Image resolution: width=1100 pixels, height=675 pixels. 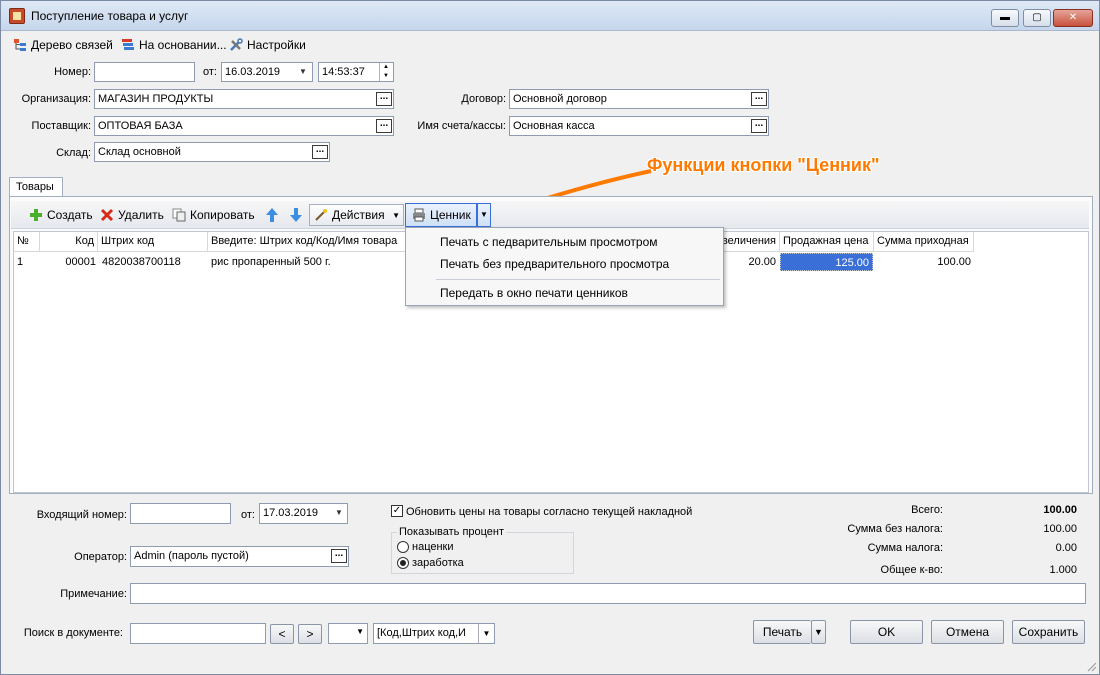 I want to click on window-title: Поступление товара и услуг, so click(x=110, y=16).